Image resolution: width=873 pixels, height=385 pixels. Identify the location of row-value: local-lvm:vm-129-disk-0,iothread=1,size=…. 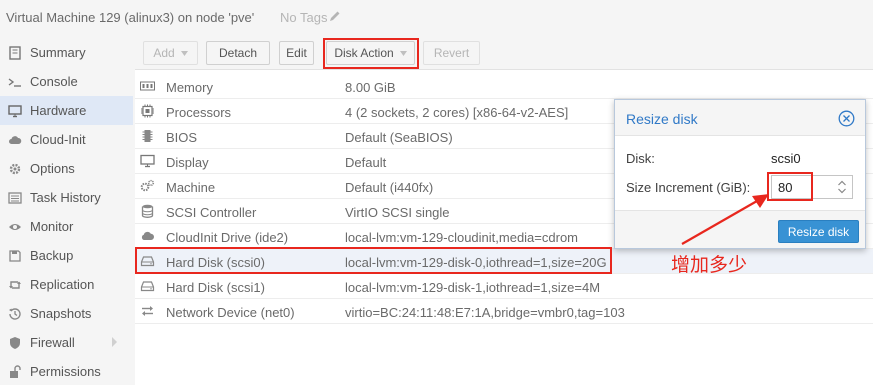
(476, 262).